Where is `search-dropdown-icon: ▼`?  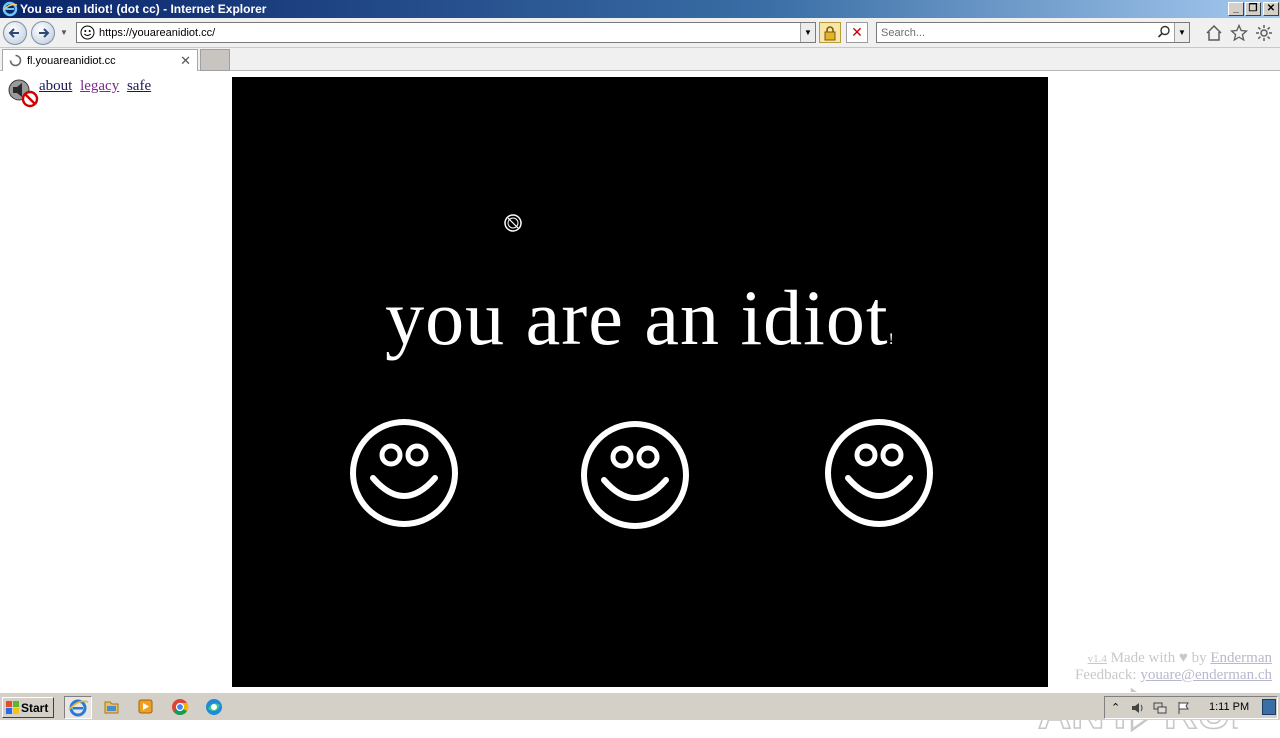
search-dropdown-icon: ▼ is located at coordinates (1181, 32).